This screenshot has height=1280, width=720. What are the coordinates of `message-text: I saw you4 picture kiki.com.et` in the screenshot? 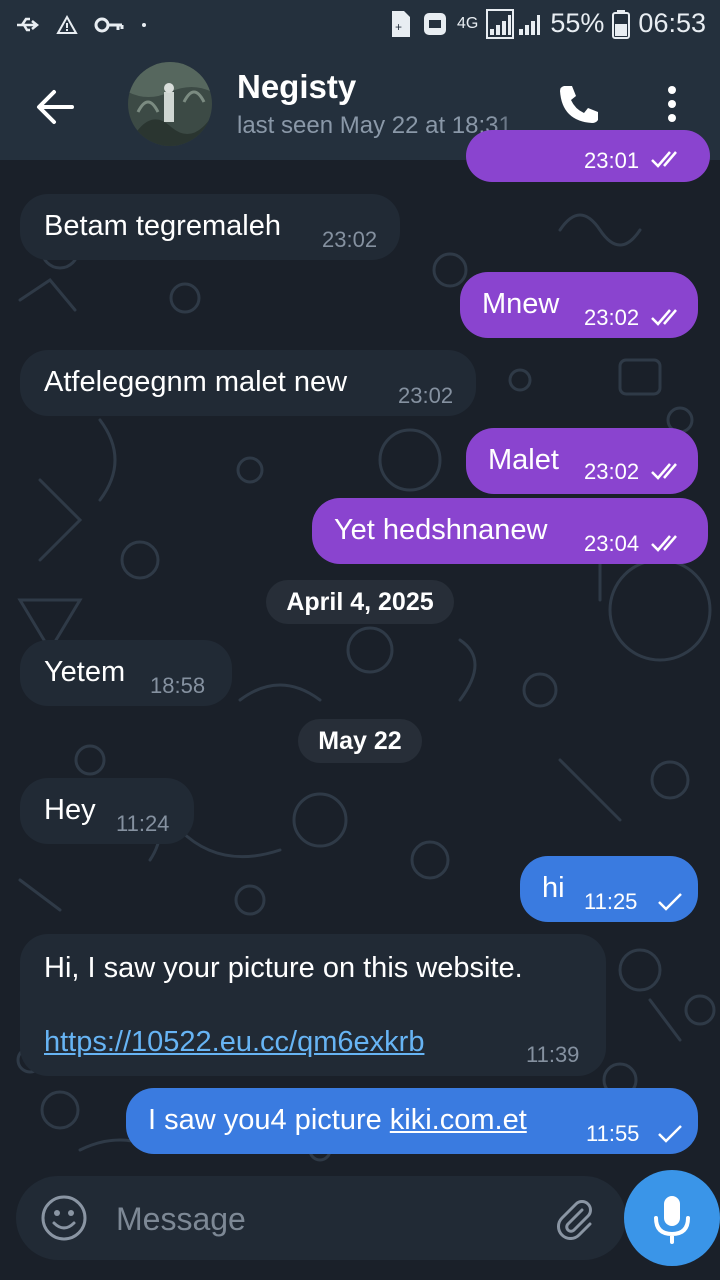 It's located at (337, 1120).